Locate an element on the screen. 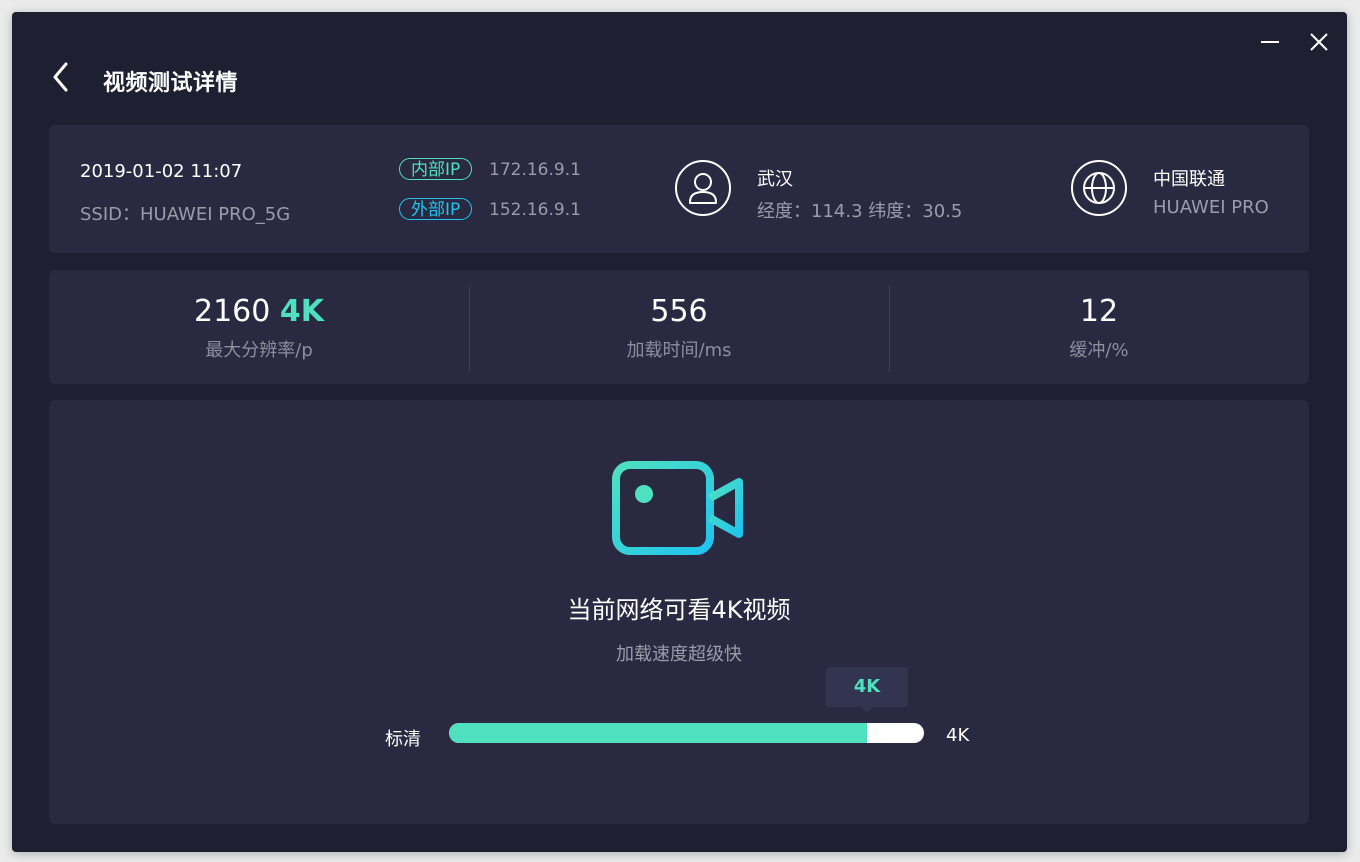 The height and width of the screenshot is (862, 1360). minimize-icon is located at coordinates (1270, 42).